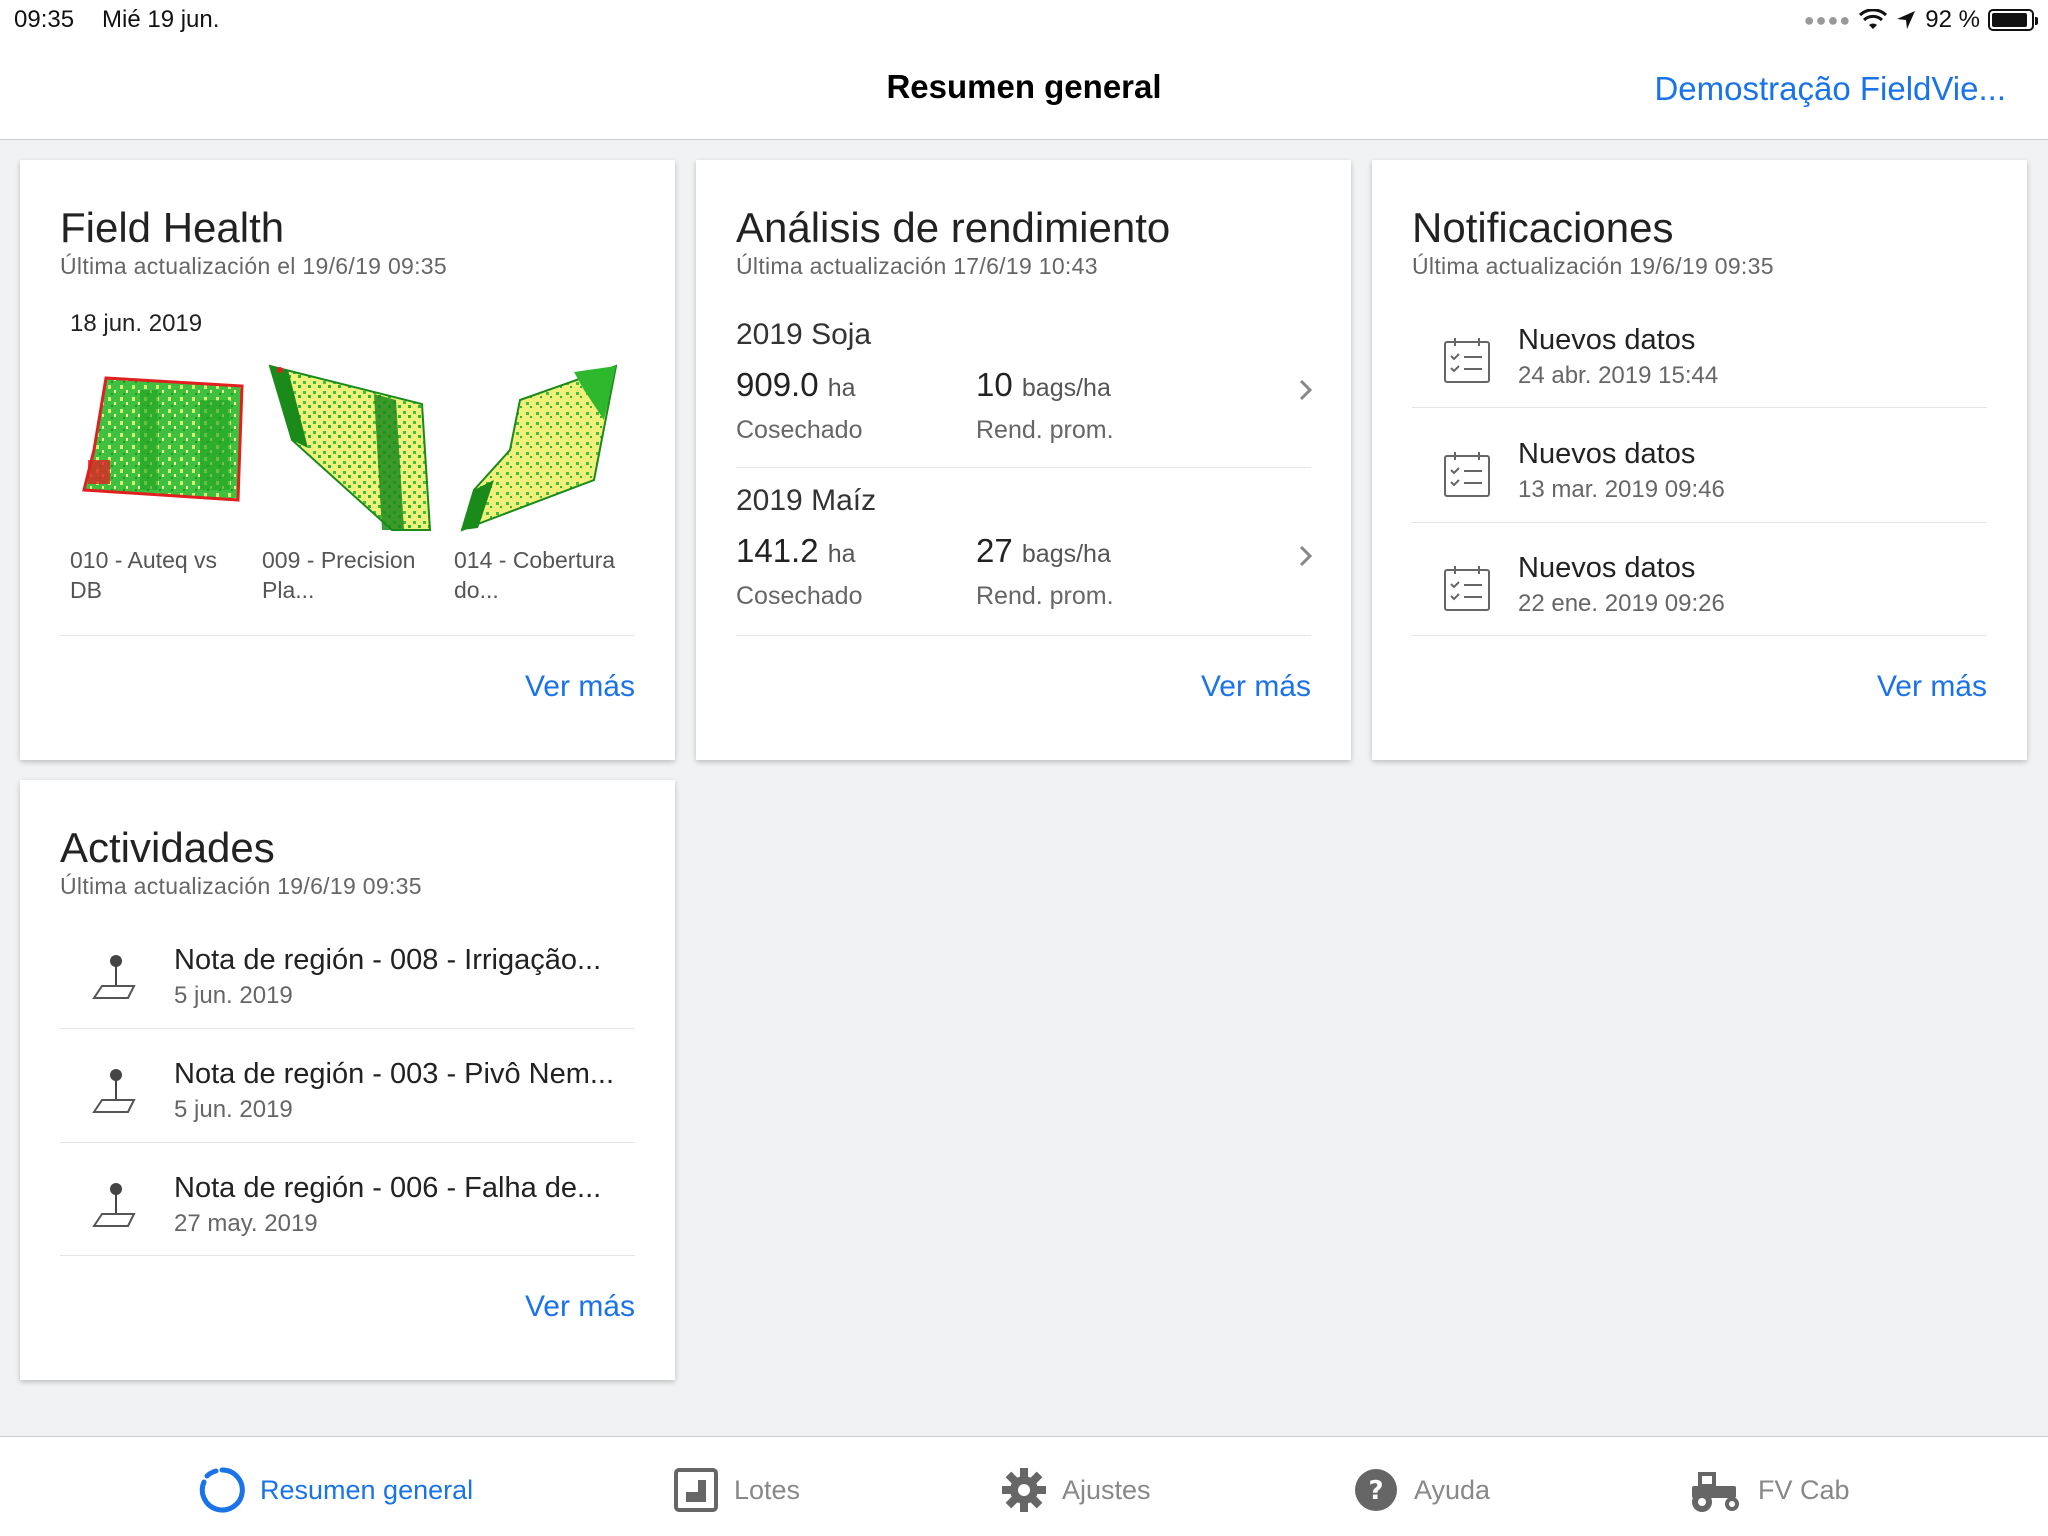  Describe the element at coordinates (1043, 550) in the screenshot. I see `average-yield: 27 bags/ha` at that location.